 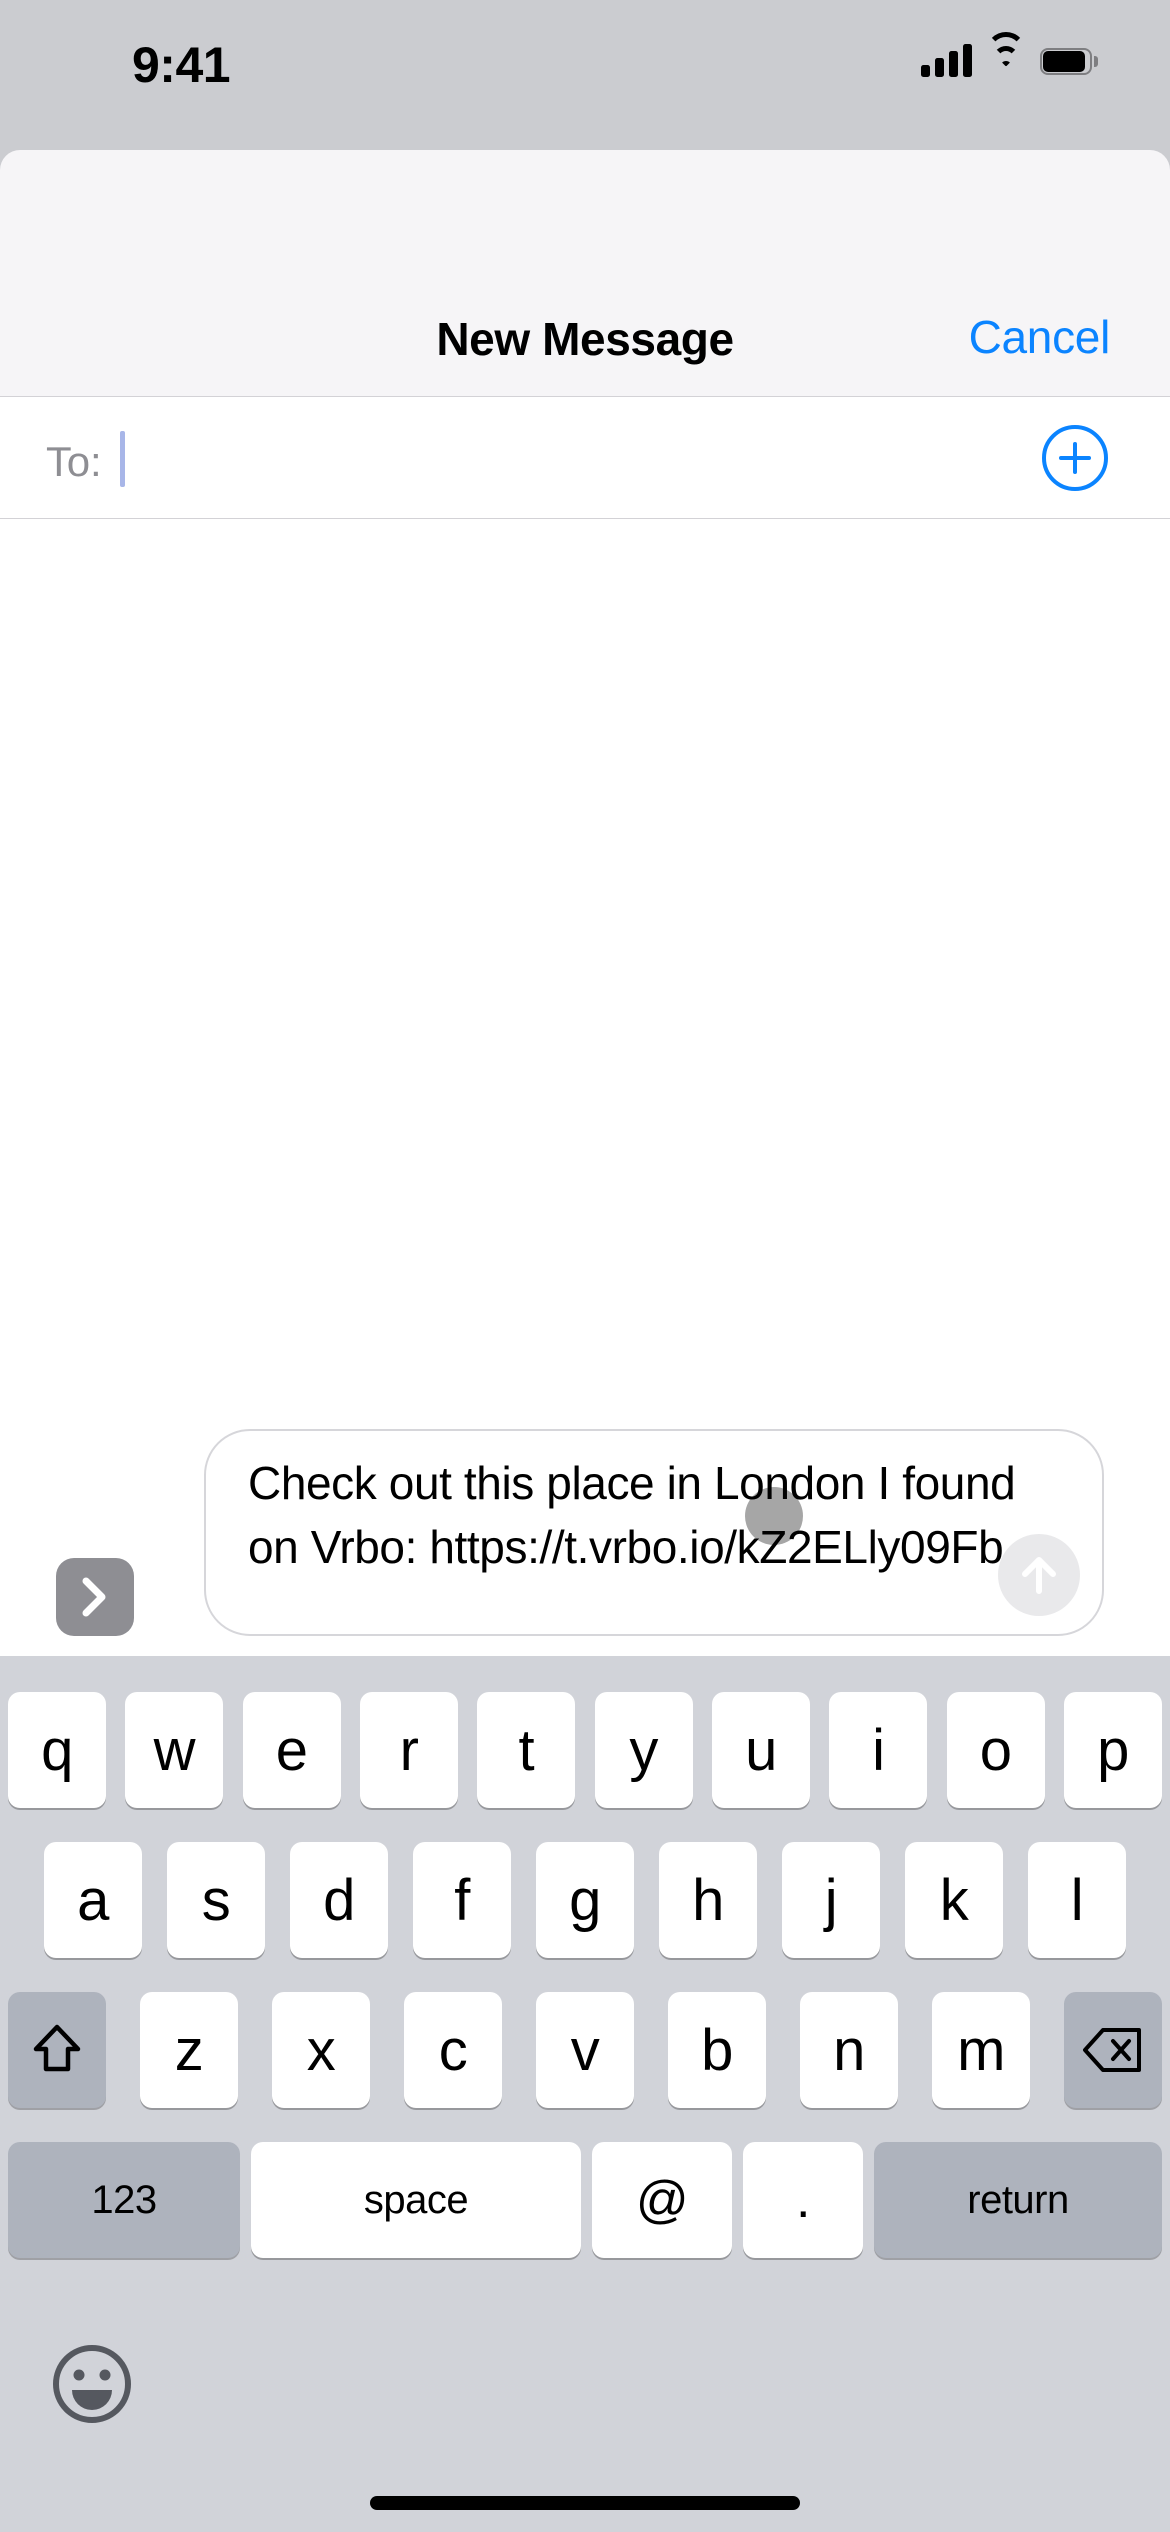 I want to click on key-t: t, so click(x=526, y=1750).